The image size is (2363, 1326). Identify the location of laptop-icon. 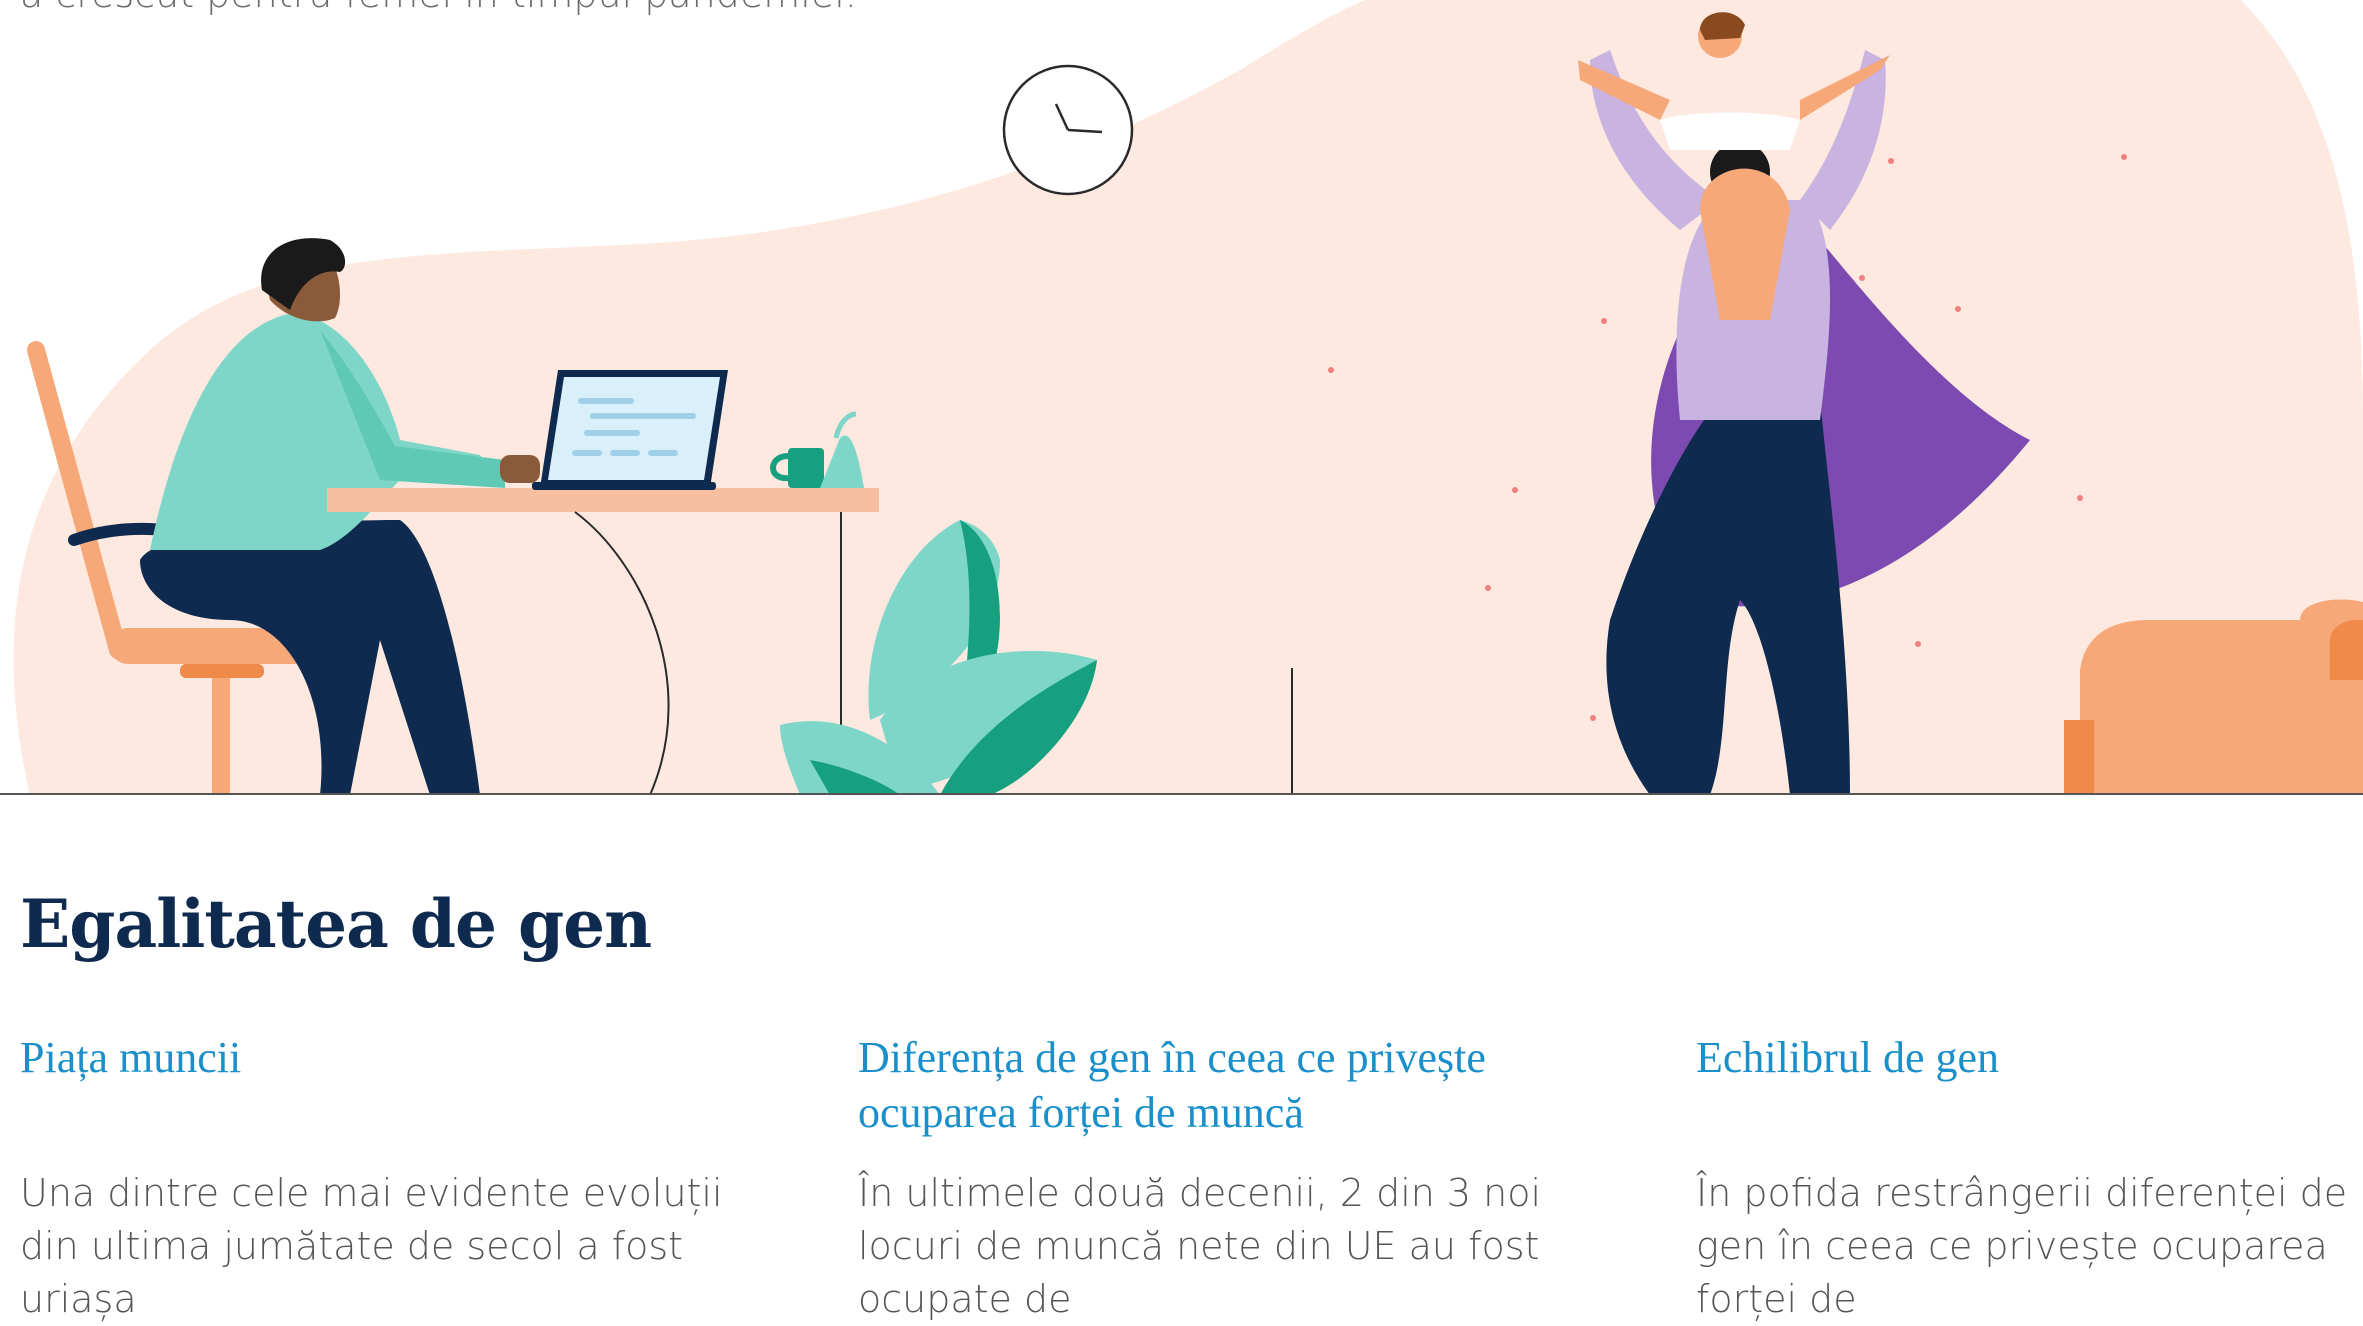
(630, 430).